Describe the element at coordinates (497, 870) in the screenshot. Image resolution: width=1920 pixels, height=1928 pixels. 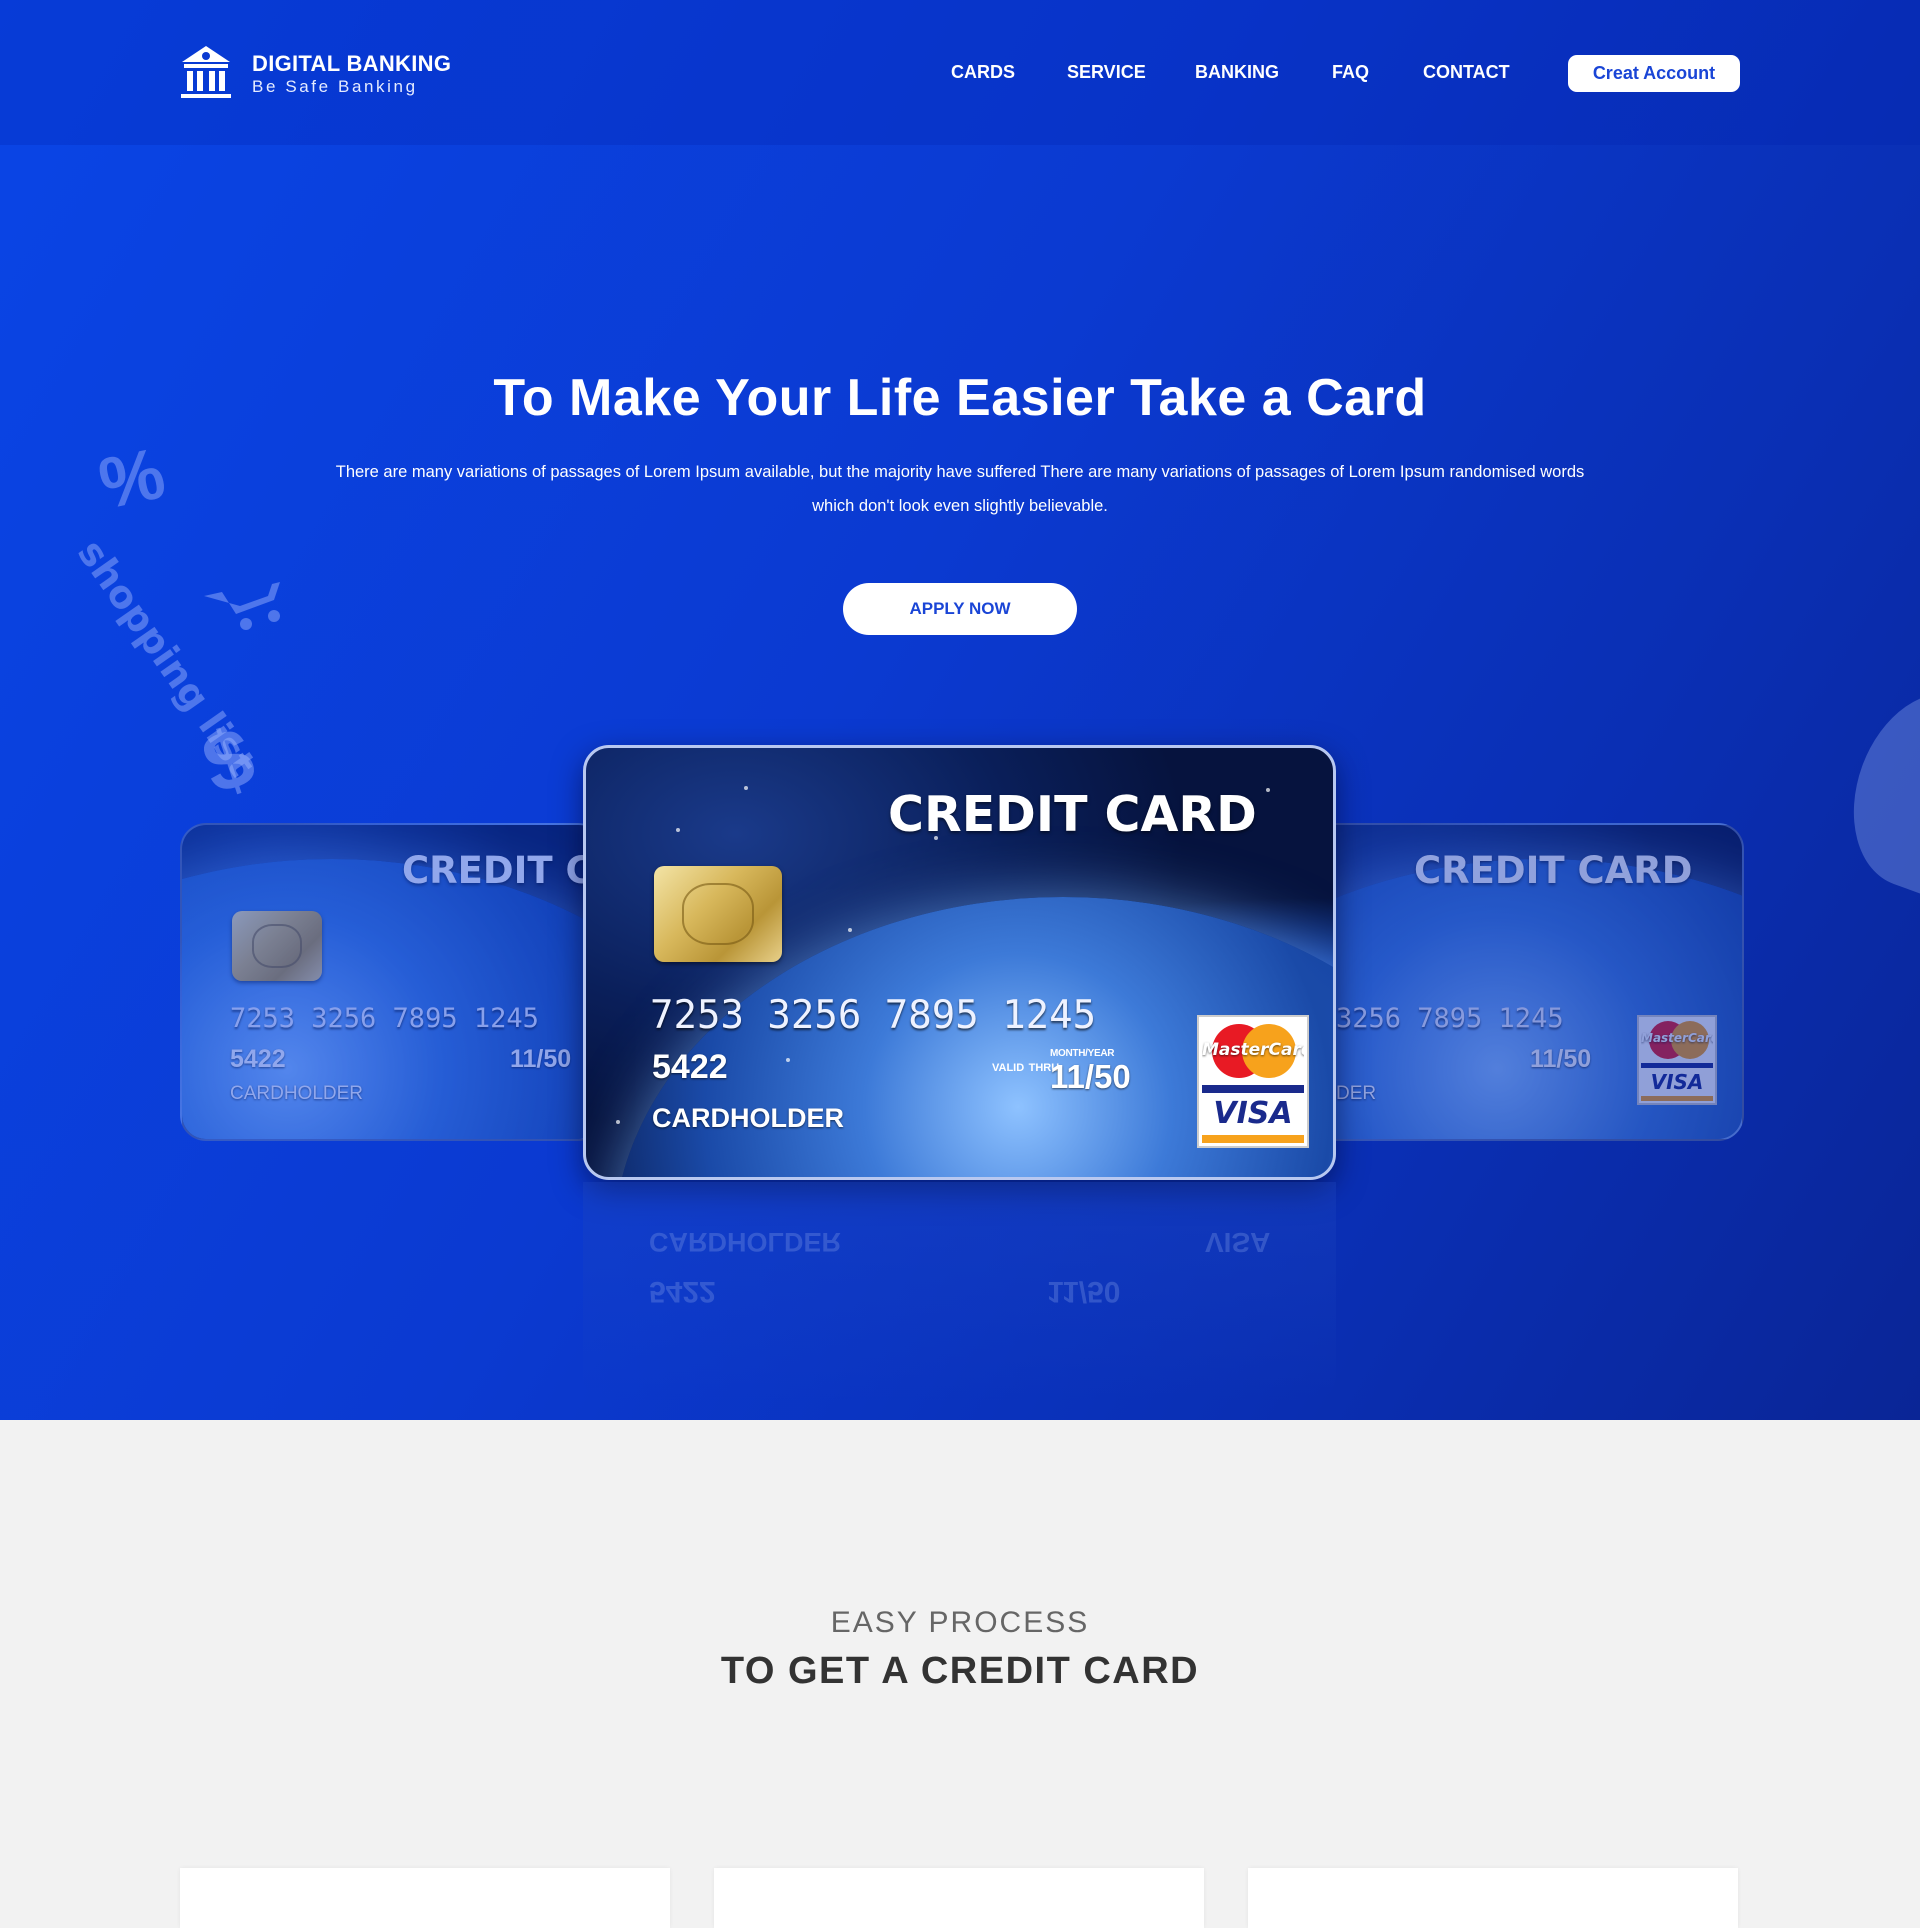
I see `card-title: CREDIT C` at that location.